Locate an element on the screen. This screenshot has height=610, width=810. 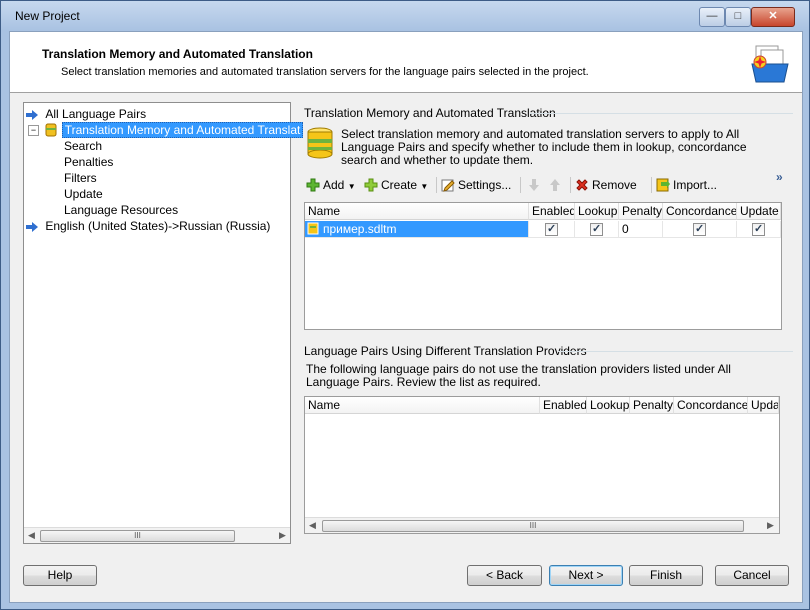
next-button: Next > is located at coordinates (586, 575).